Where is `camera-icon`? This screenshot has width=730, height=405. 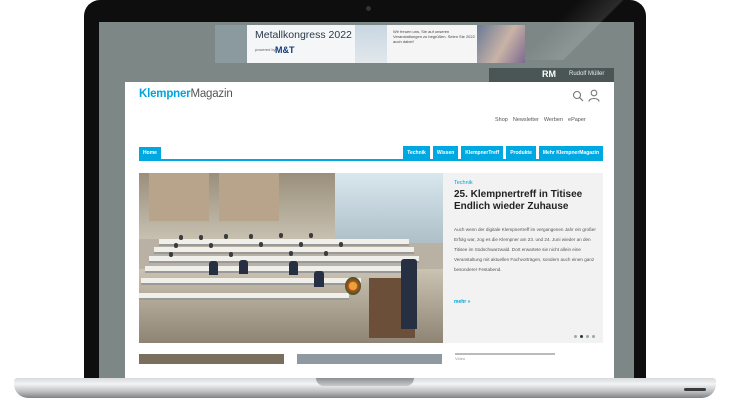
camera-icon is located at coordinates (368, 8).